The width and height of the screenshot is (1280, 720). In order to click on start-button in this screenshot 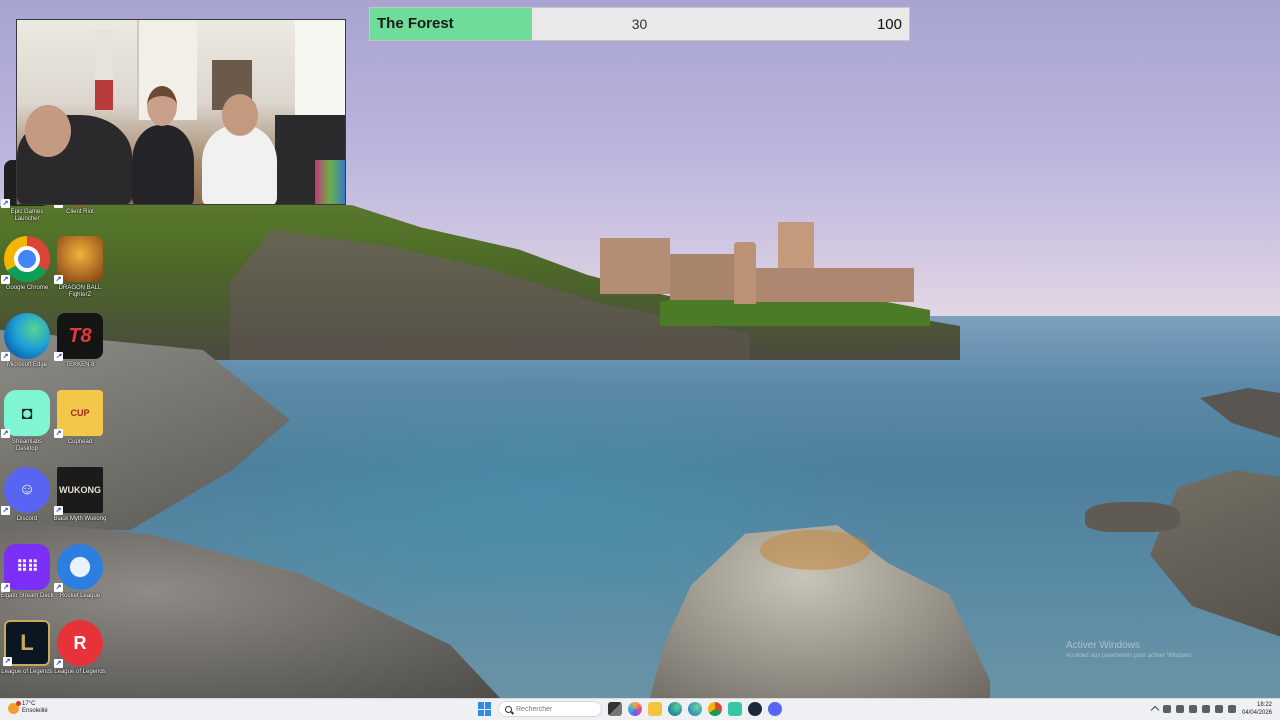, I will do `click(485, 709)`.